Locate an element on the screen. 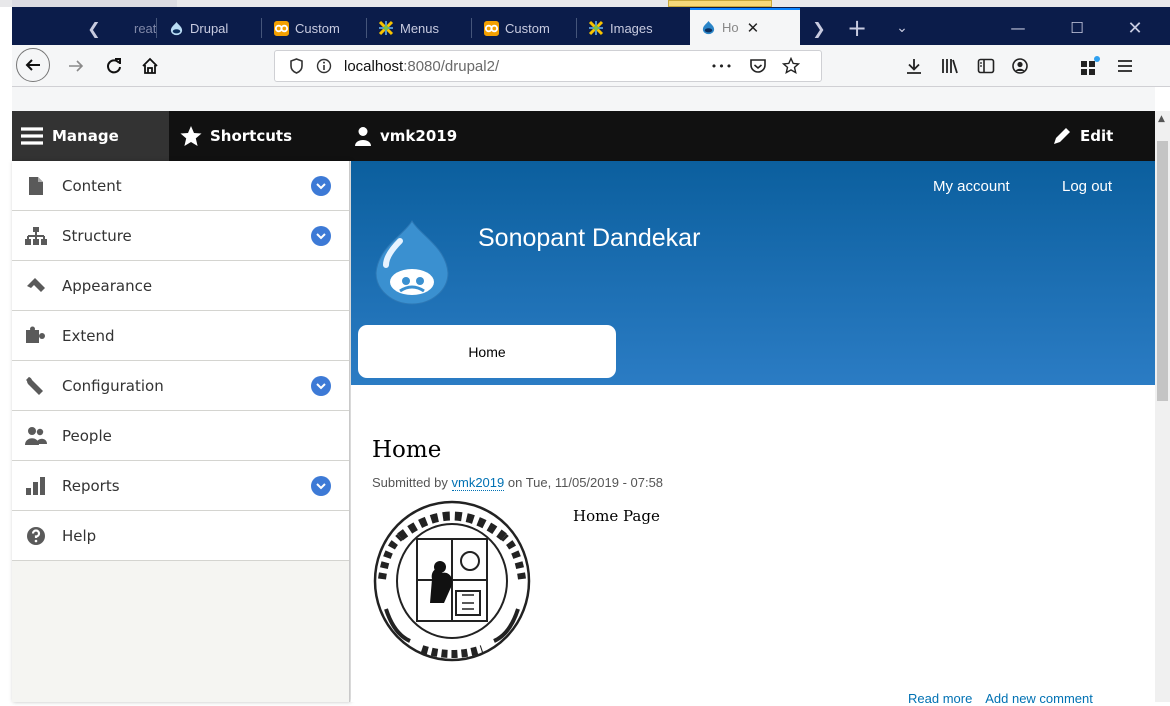 This screenshot has width=1170, height=706. edit-button: Edit is located at coordinates (1082, 136).